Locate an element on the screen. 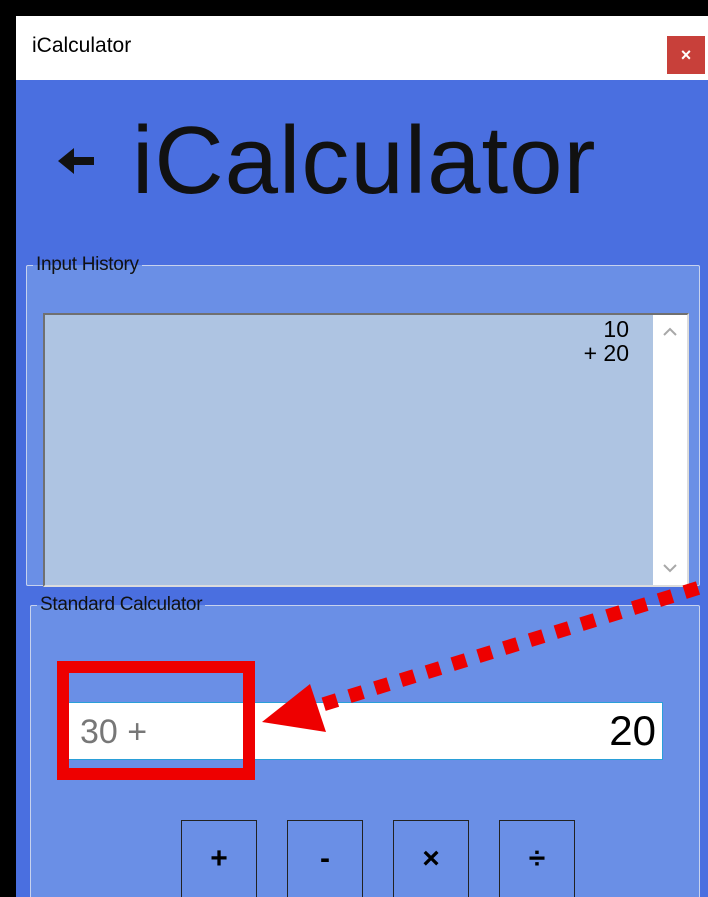 The height and width of the screenshot is (897, 708). history-lines: 10 + 20 is located at coordinates (606, 341).